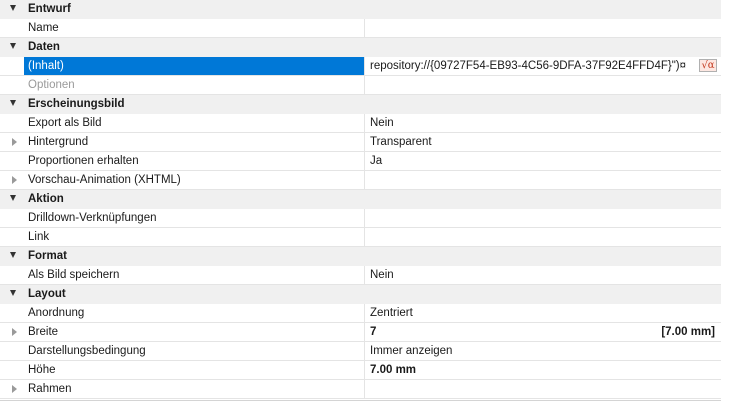 Image resolution: width=729 pixels, height=407 pixels. What do you see at coordinates (58, 142) in the screenshot?
I see `property-name: Hintergrund` at bounding box center [58, 142].